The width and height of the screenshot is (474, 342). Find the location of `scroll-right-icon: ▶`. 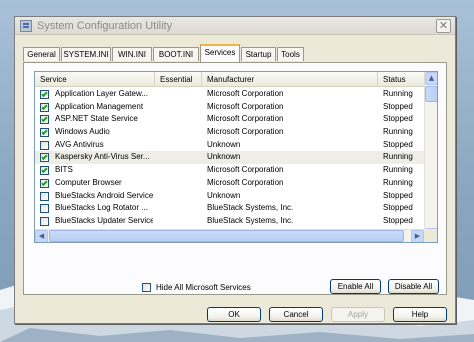

scroll-right-icon: ▶ is located at coordinates (417, 236).